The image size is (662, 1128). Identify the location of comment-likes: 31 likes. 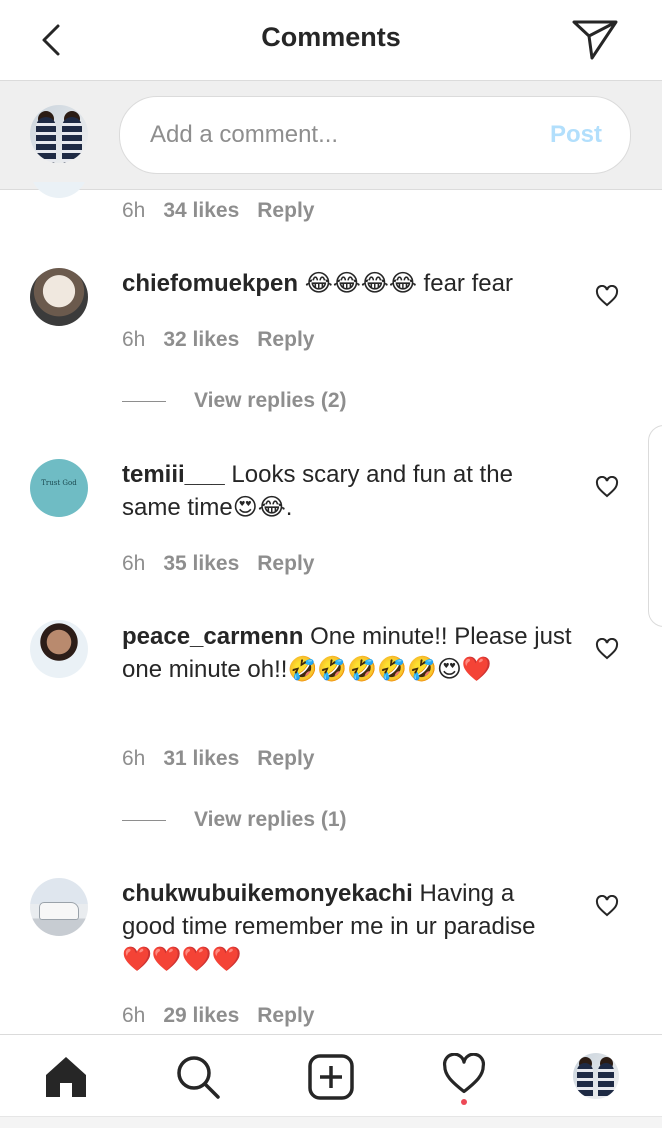
(201, 758).